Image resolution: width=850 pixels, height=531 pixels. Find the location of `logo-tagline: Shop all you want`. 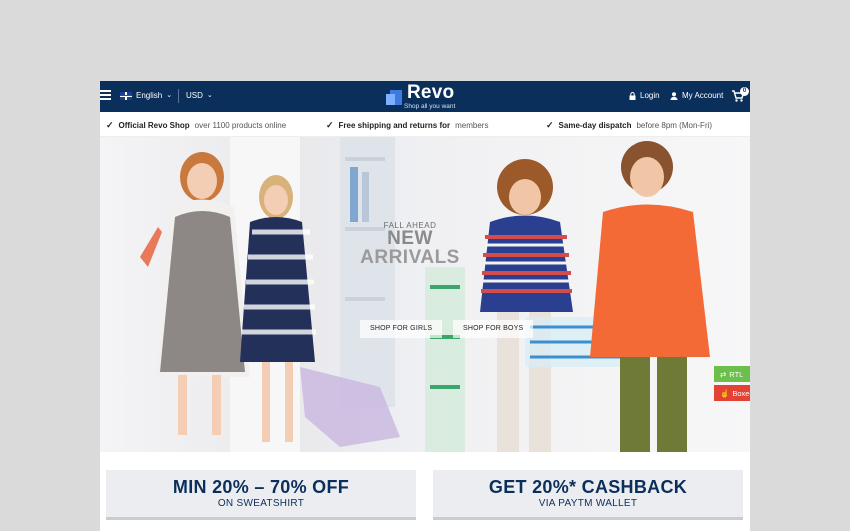

logo-tagline: Shop all you want is located at coordinates (430, 106).